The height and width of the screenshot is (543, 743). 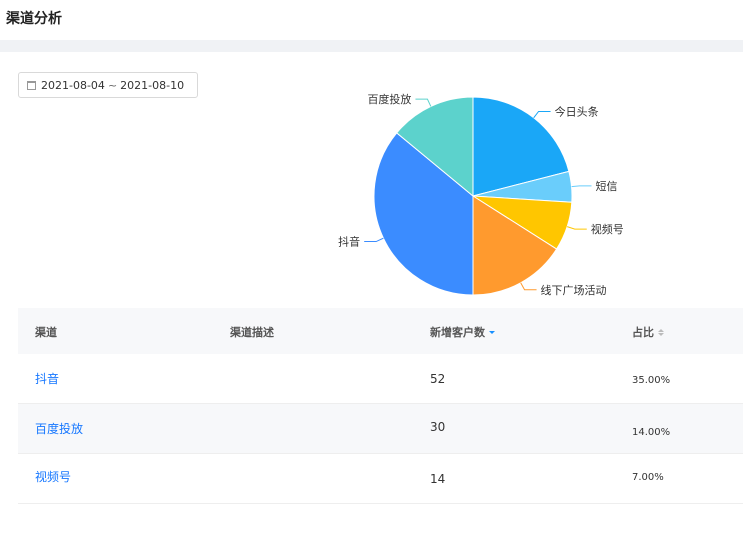 What do you see at coordinates (492, 332) in the screenshot?
I see `sort-desc-icon` at bounding box center [492, 332].